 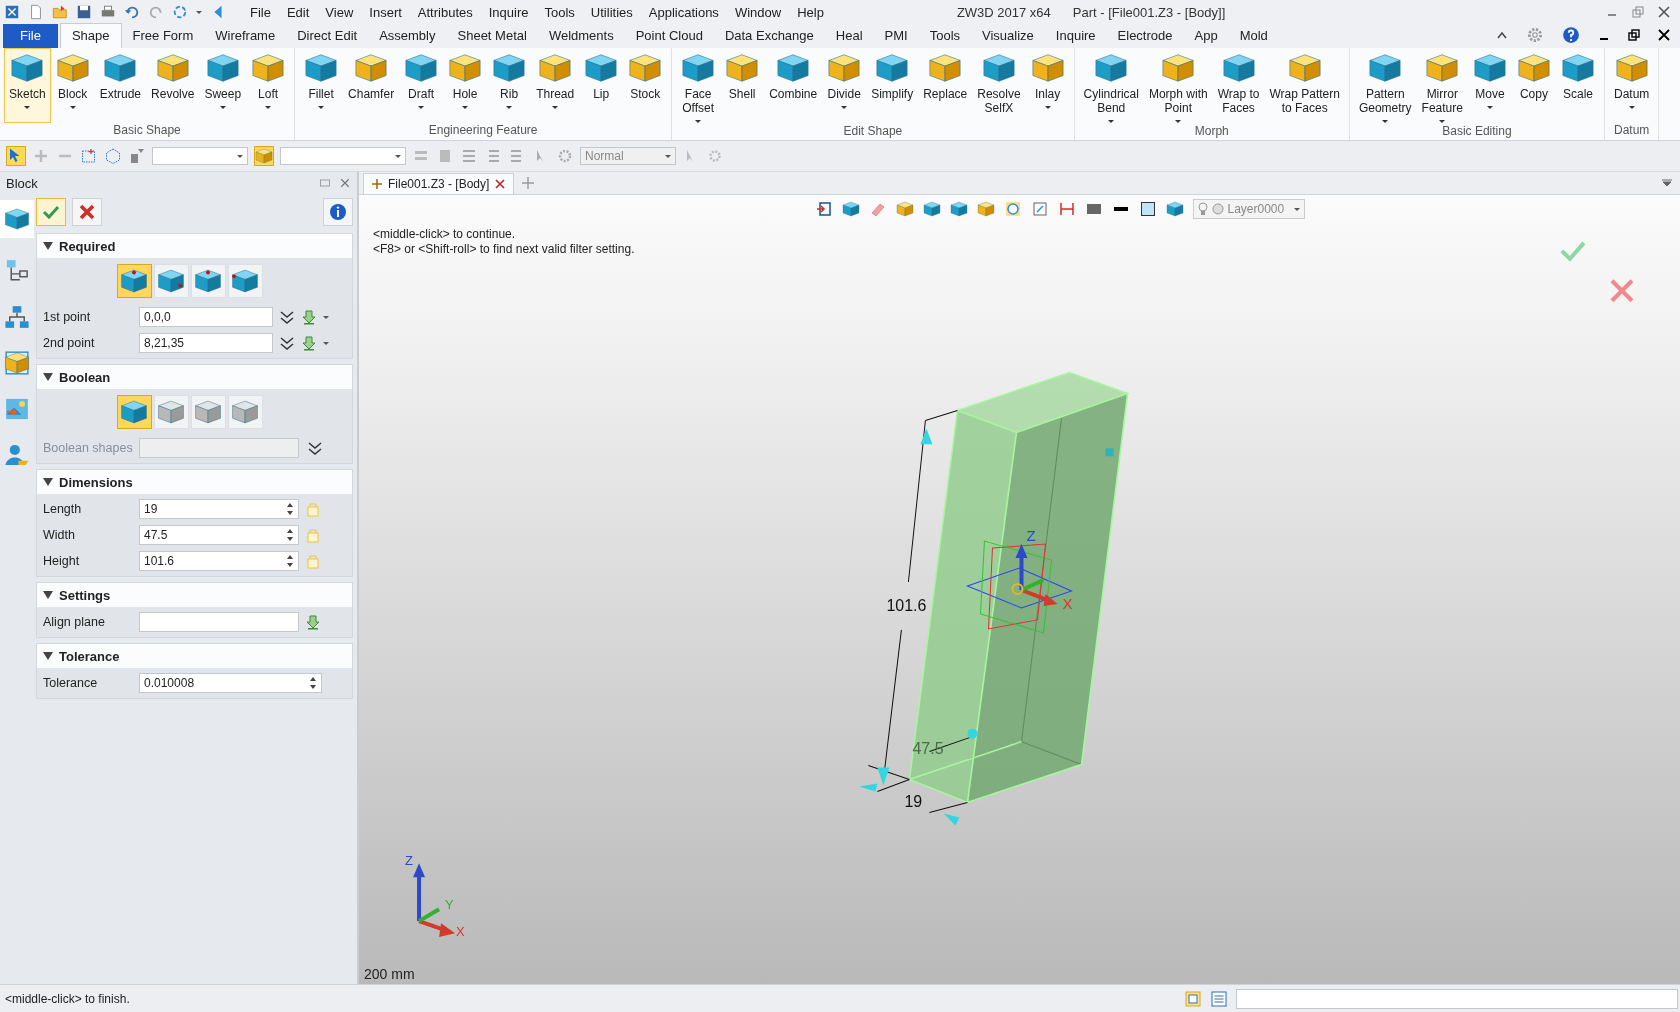 What do you see at coordinates (132, 12) in the screenshot?
I see `undo-icon` at bounding box center [132, 12].